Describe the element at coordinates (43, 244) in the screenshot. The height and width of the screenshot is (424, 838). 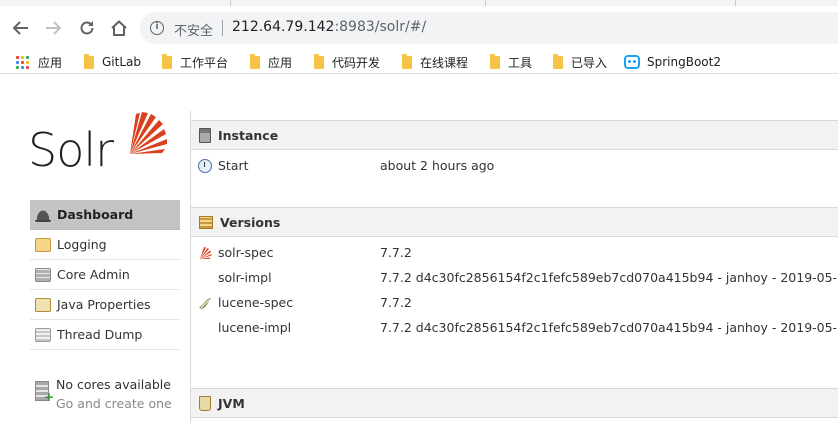
I see `logging-icon` at that location.